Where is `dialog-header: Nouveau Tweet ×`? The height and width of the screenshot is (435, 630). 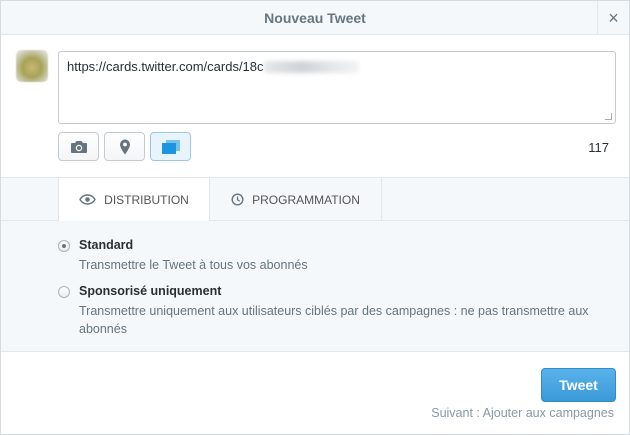 dialog-header: Nouveau Tweet × is located at coordinates (315, 18).